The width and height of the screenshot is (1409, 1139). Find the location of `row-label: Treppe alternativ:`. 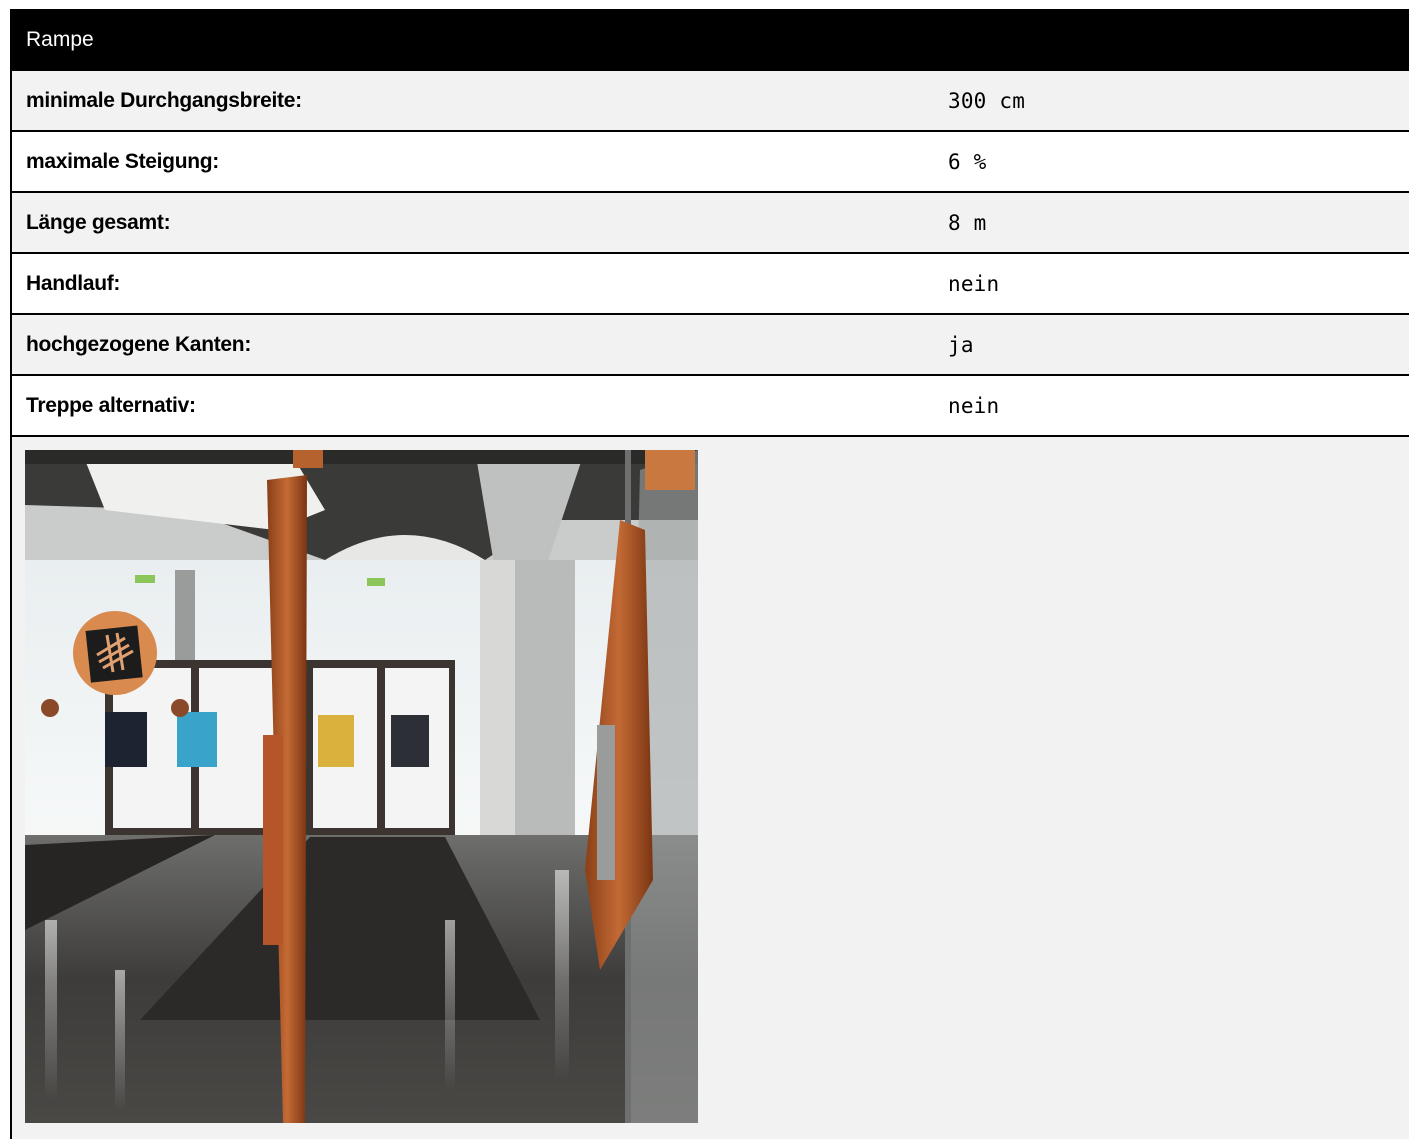

row-label: Treppe alternativ: is located at coordinates (111, 405).